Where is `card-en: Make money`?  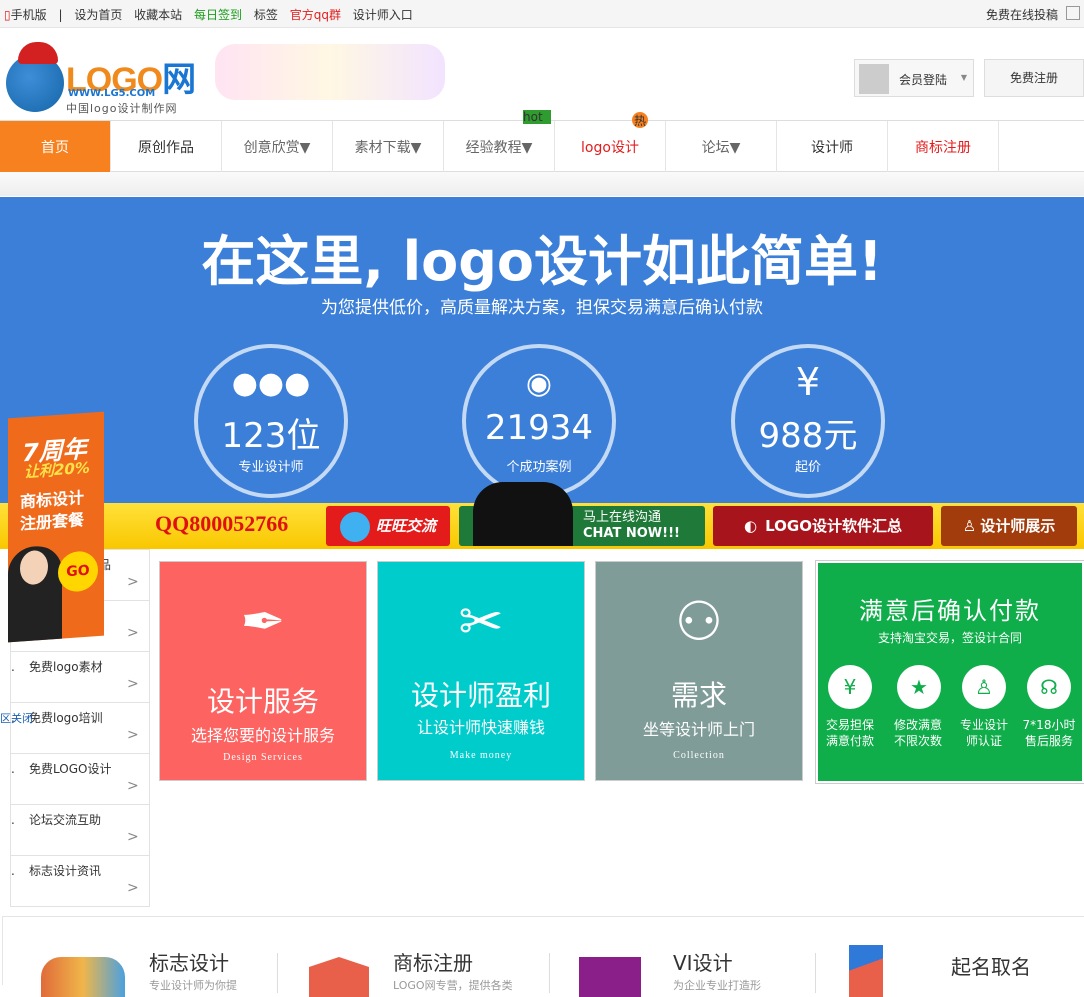 card-en: Make money is located at coordinates (481, 755).